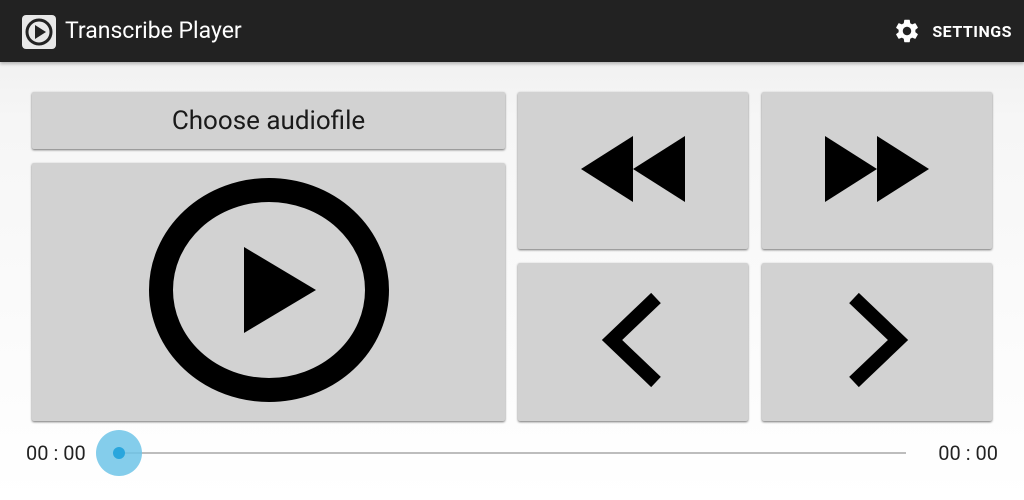 The image size is (1024, 500). What do you see at coordinates (56, 453) in the screenshot?
I see `current-time: 00` at bounding box center [56, 453].